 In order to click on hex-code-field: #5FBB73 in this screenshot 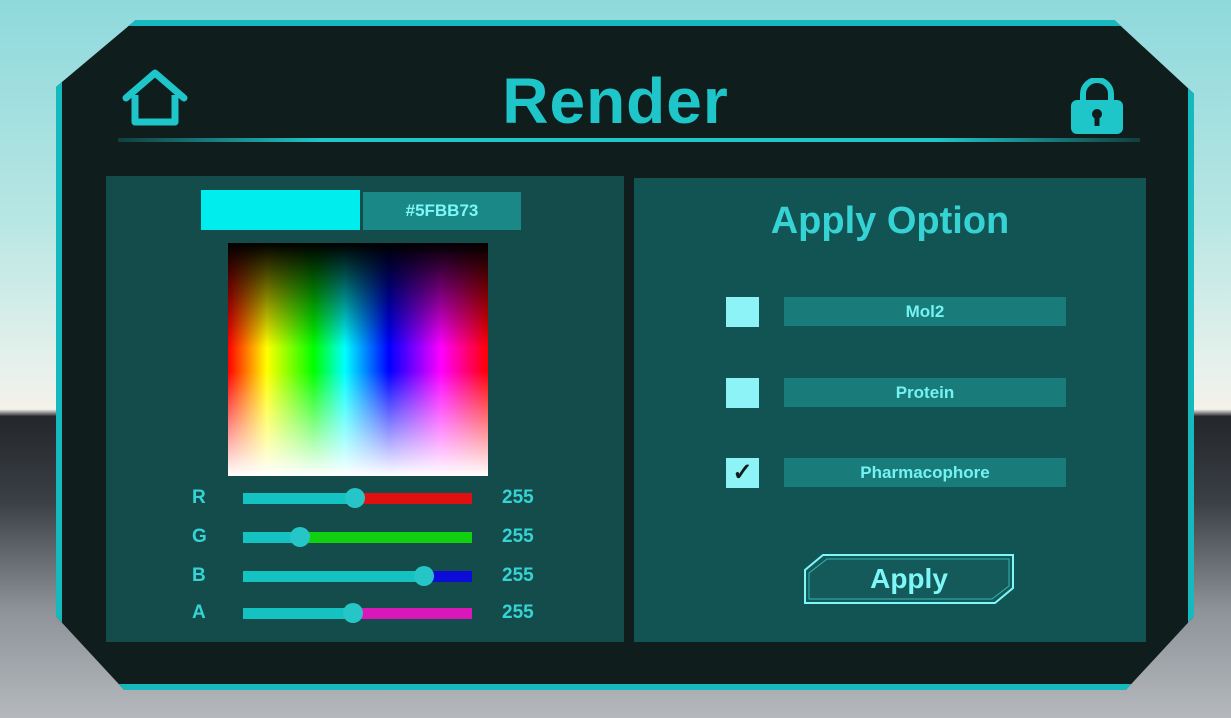, I will do `click(442, 211)`.